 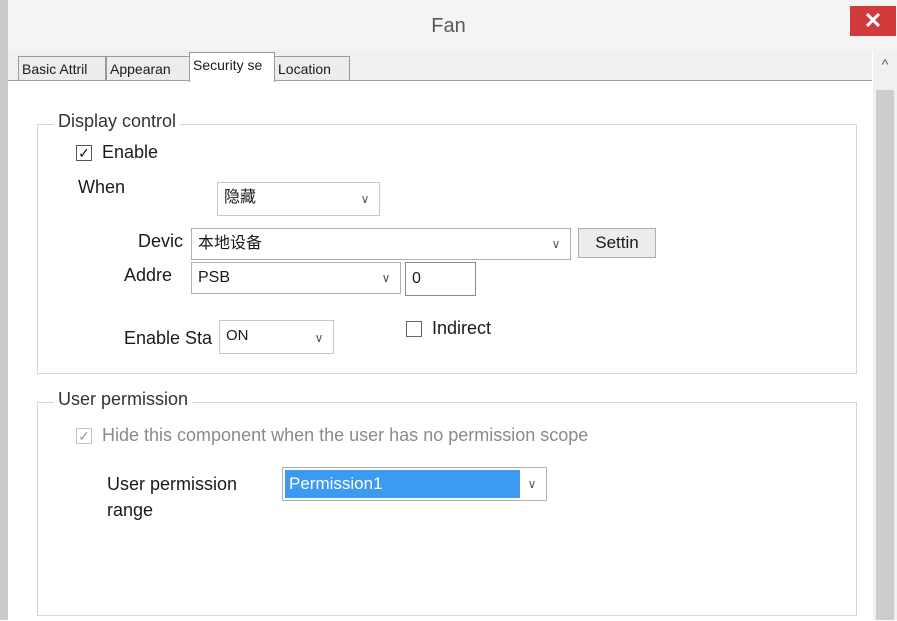 I want to click on settings-button: Settin, so click(x=617, y=243).